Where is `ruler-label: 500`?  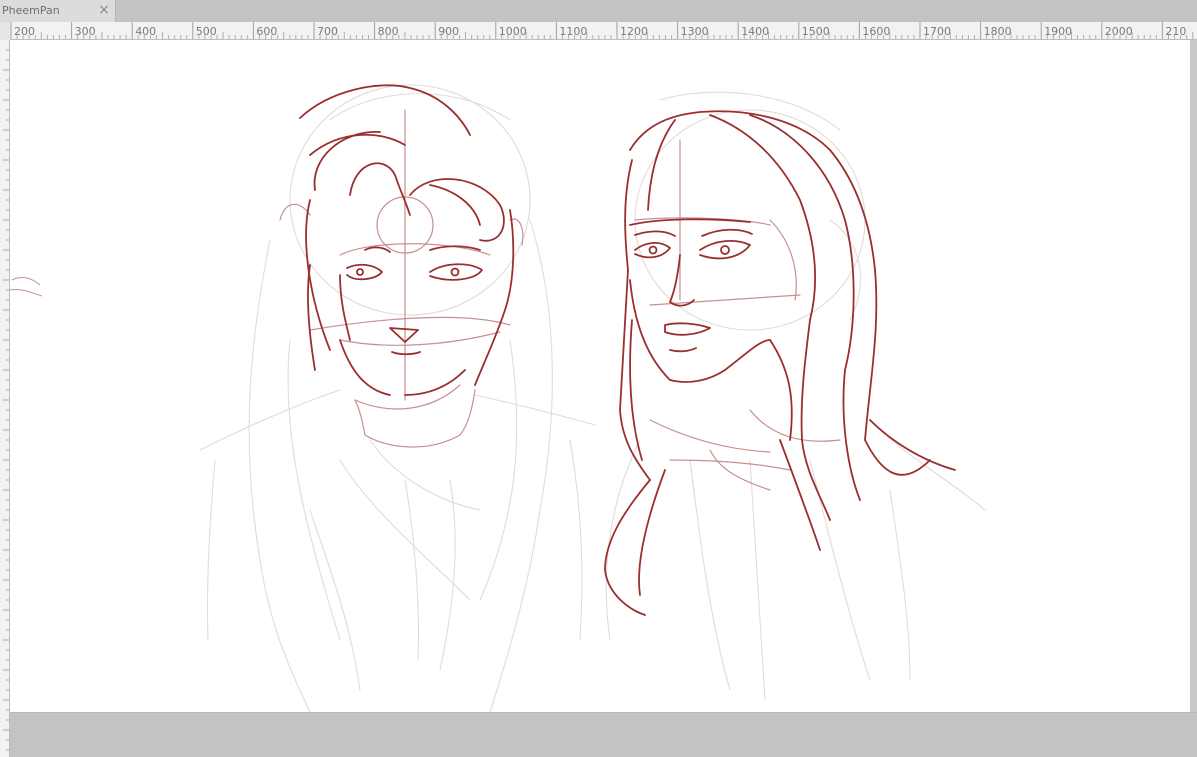
ruler-label: 500 is located at coordinates (206, 31).